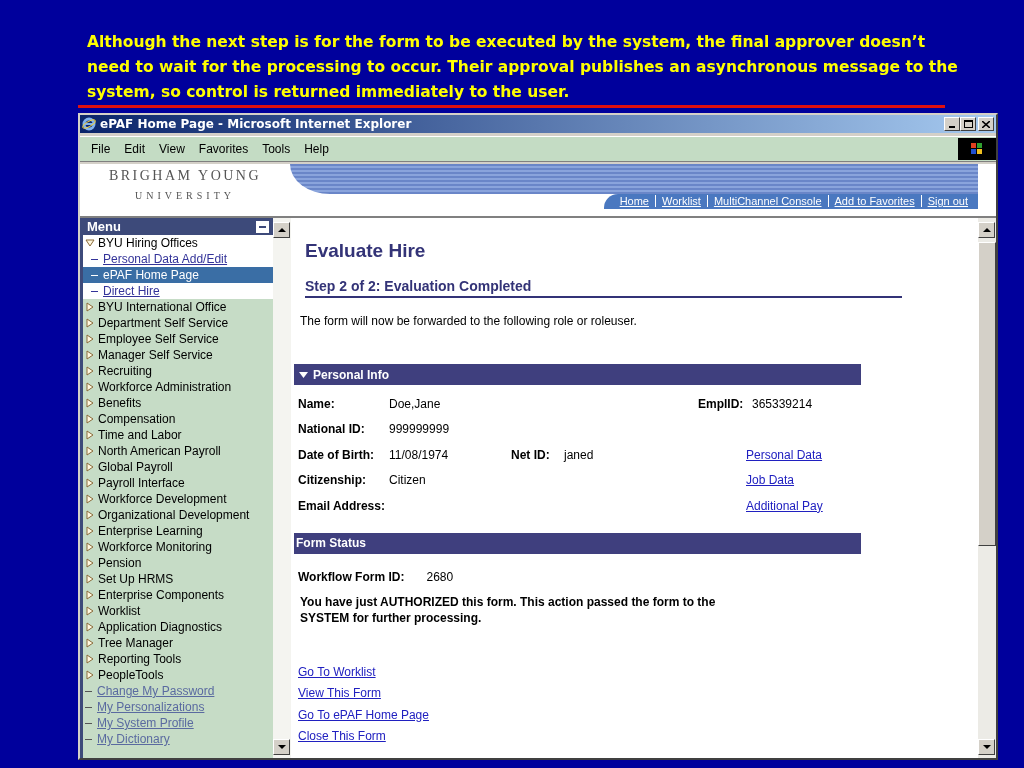  What do you see at coordinates (178, 371) in the screenshot?
I see `menu-folder: Recruiting` at bounding box center [178, 371].